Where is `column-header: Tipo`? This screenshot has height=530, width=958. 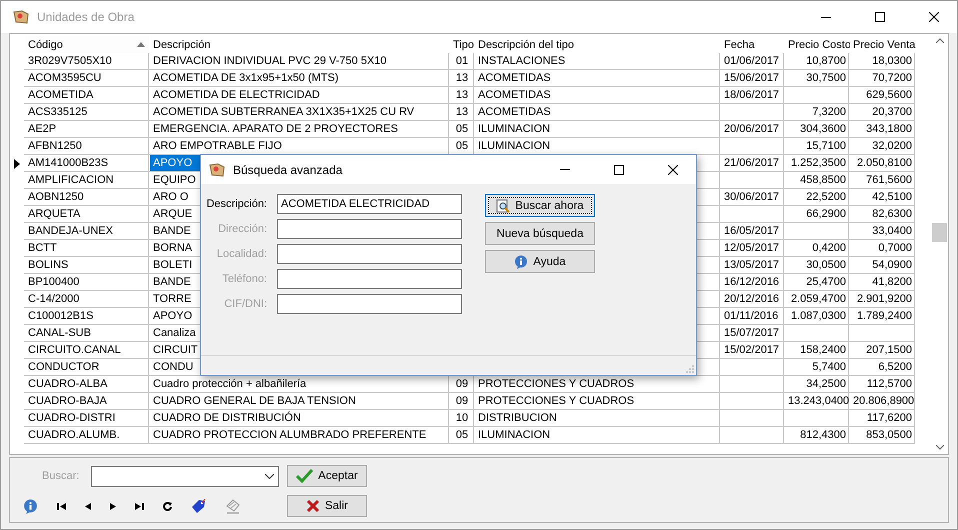 column-header: Tipo is located at coordinates (462, 44).